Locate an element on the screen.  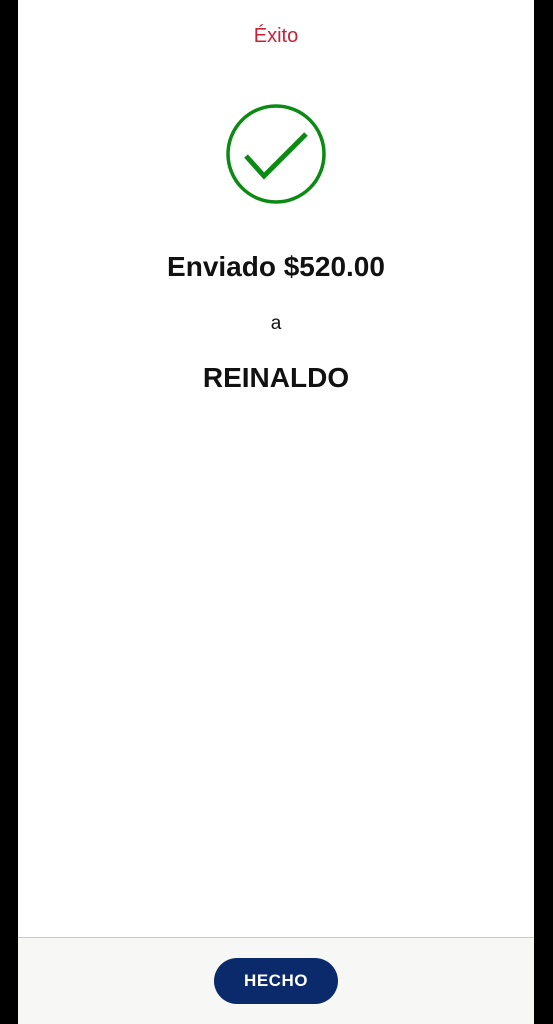
footer-bar: HECHO is located at coordinates (276, 980).